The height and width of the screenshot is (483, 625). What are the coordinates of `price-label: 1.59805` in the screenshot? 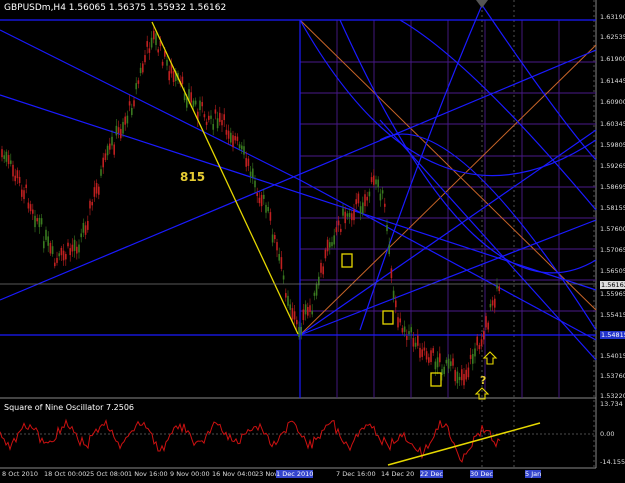 It's located at (612, 145).